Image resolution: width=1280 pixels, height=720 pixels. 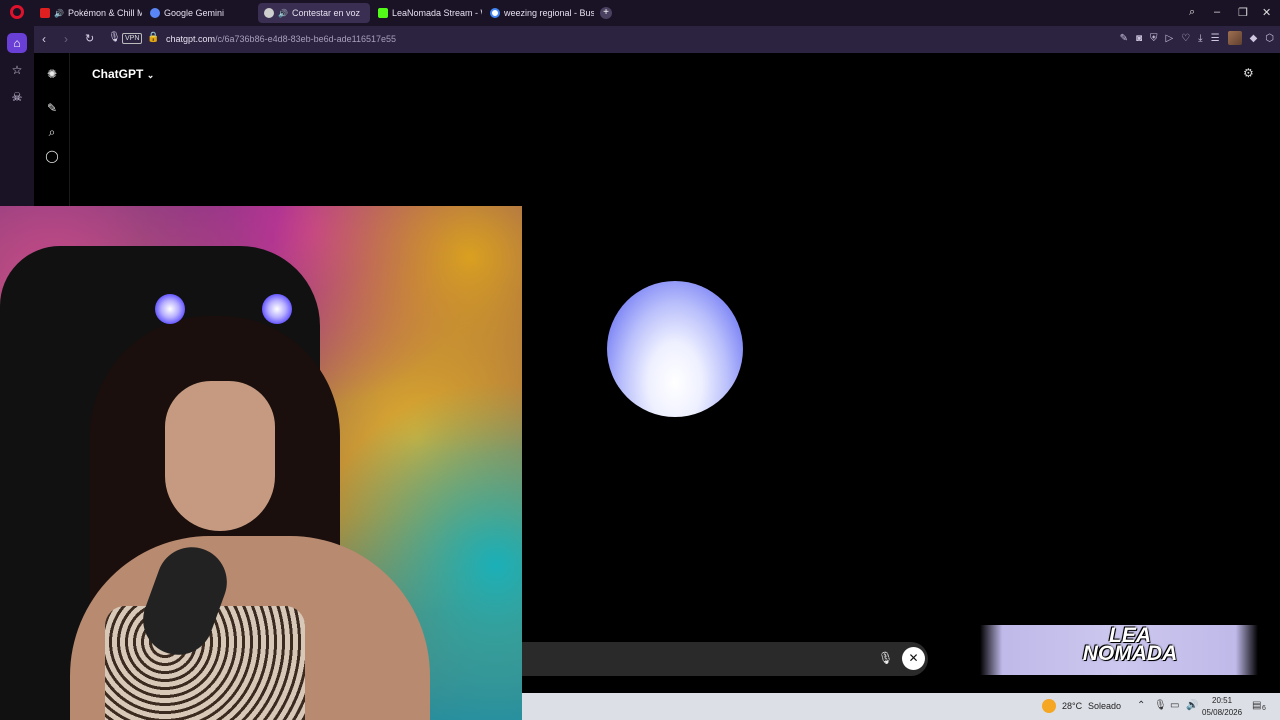 I want to click on openai-logo-icon: ✺, so click(x=52, y=74).